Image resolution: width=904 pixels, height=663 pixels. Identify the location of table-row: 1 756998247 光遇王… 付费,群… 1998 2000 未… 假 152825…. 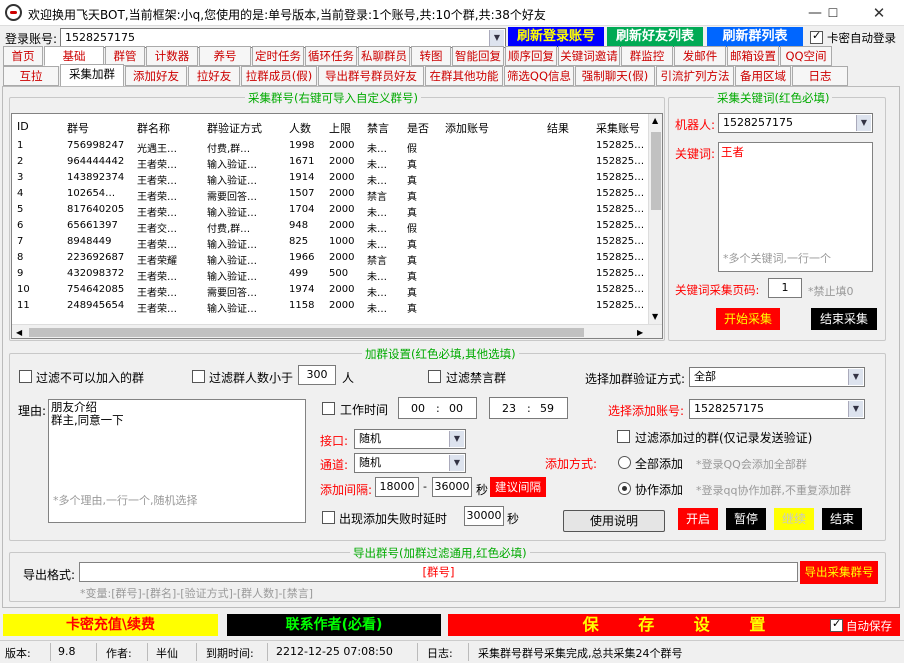
(330, 147).